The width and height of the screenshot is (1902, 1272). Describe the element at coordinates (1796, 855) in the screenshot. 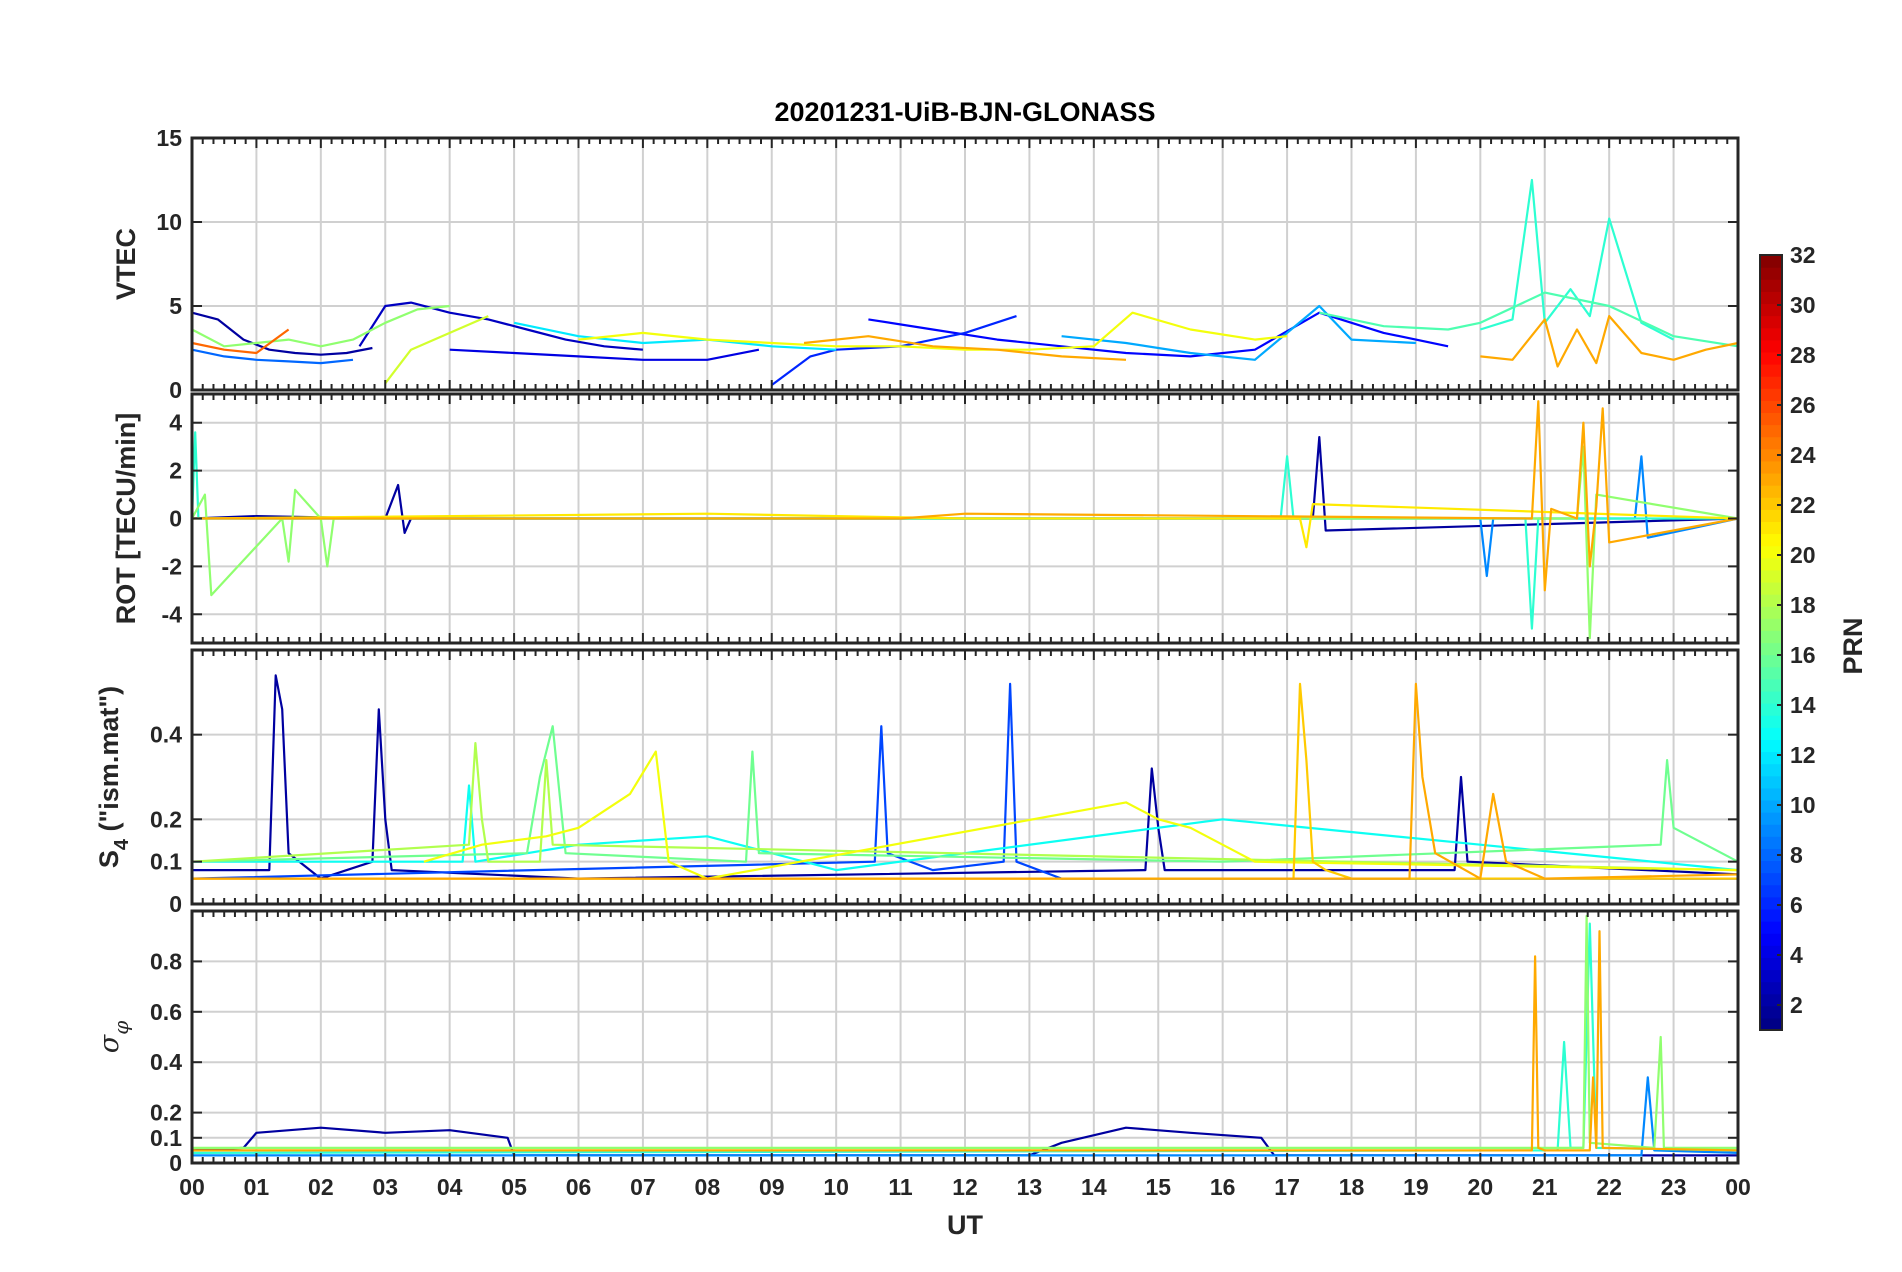

I see `colorbar-tick-label: 8` at that location.